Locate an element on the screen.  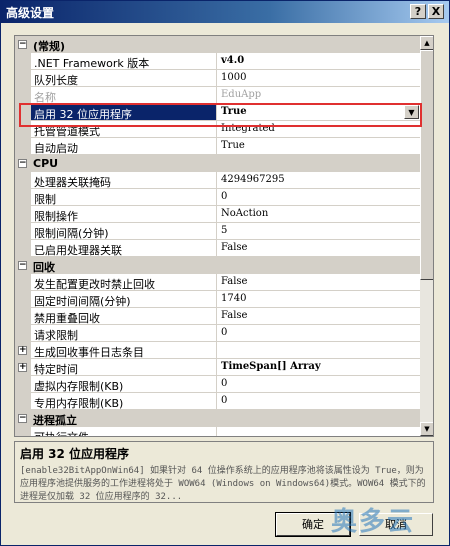
property-row: 限制操作 NoAction is located at coordinates (217, 214).